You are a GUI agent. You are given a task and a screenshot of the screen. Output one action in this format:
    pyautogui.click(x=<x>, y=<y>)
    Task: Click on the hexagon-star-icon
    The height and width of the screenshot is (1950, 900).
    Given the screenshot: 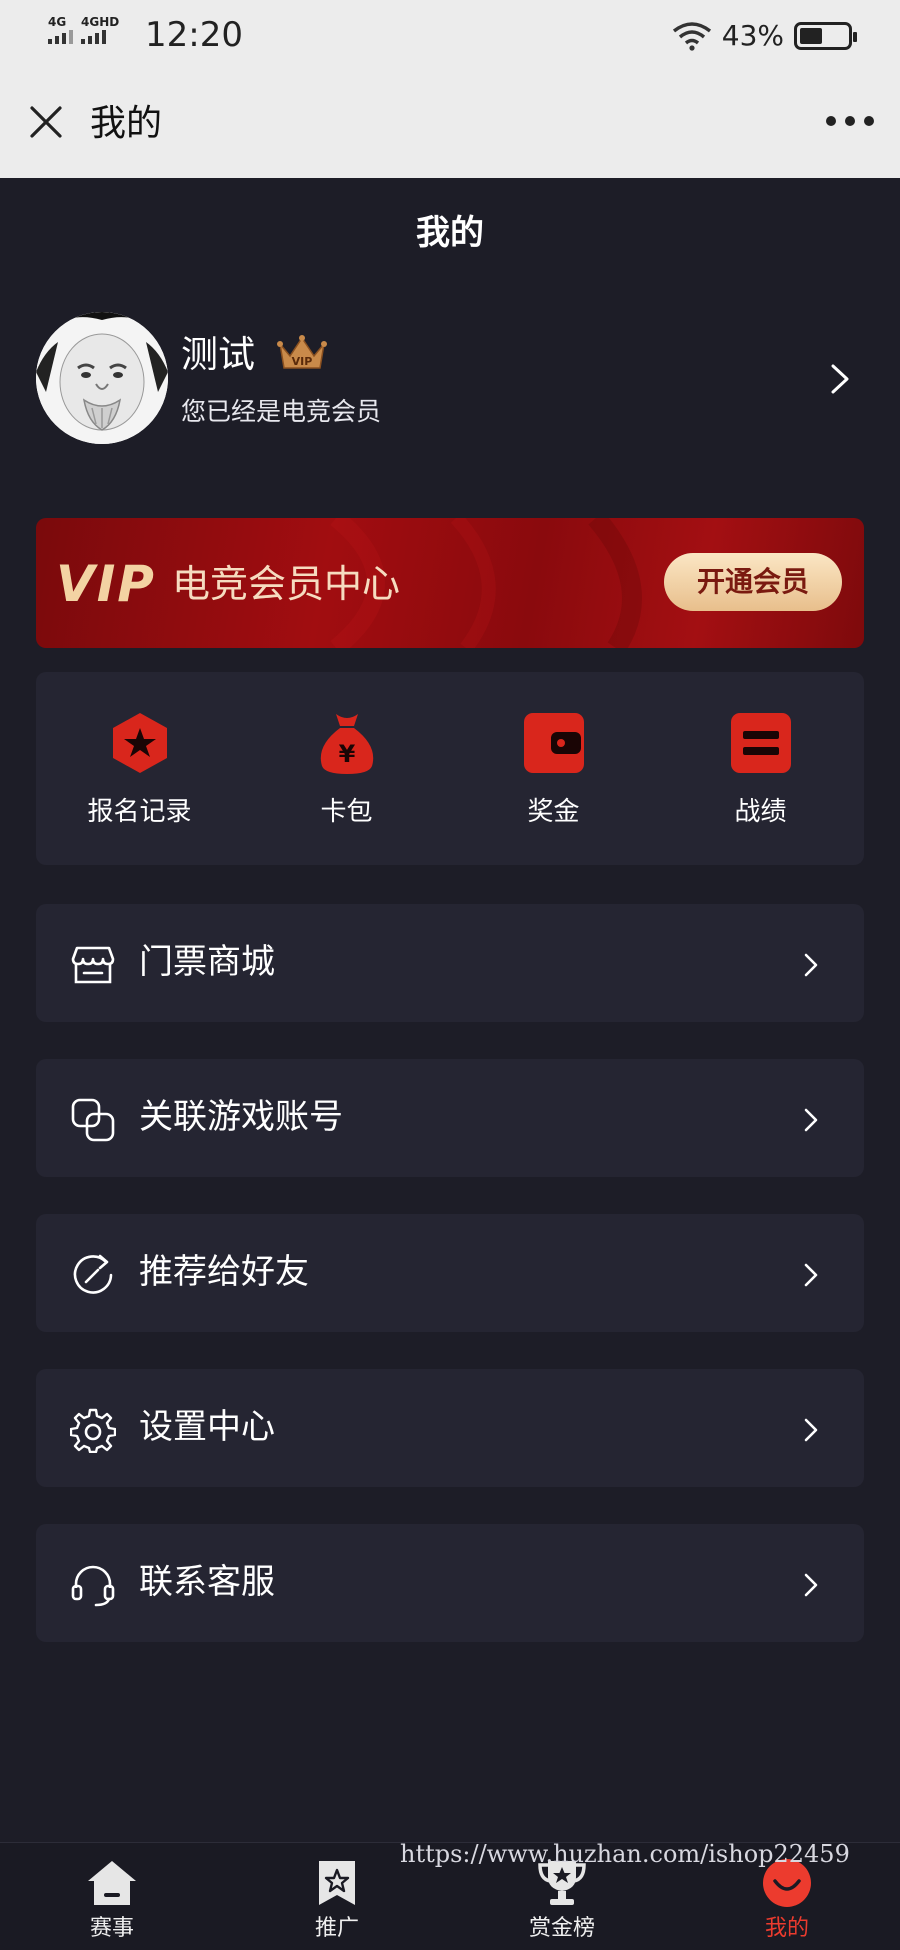 What is the action you would take?
    pyautogui.click(x=139, y=743)
    